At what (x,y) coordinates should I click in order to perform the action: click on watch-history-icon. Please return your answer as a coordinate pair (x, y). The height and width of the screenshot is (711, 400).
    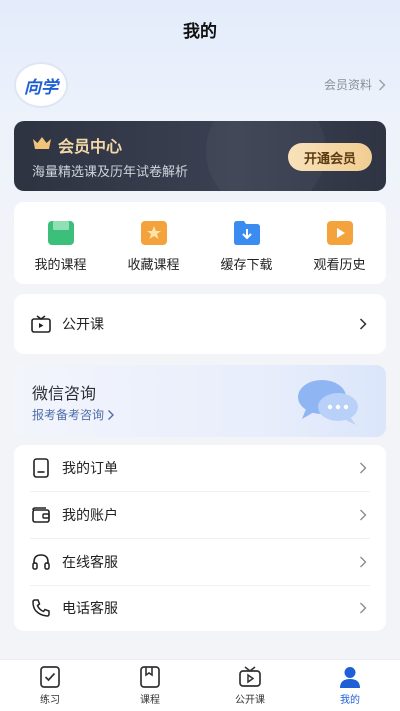
    Looking at the image, I should click on (339, 233).